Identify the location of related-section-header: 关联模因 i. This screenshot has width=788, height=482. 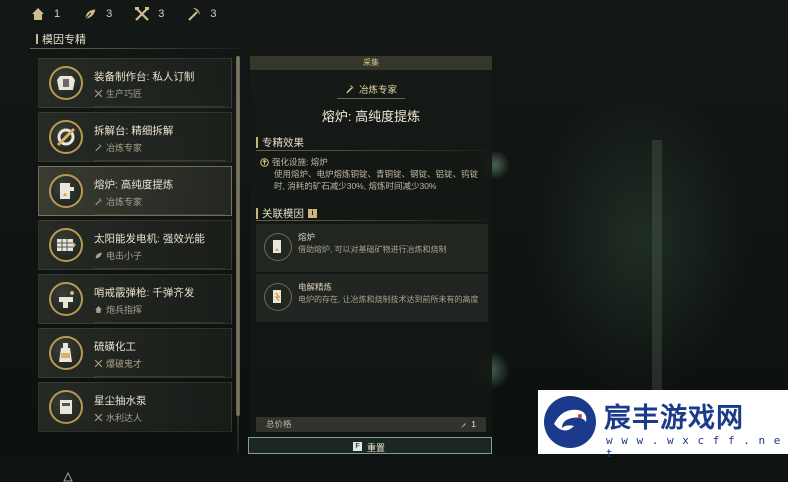
(286, 213).